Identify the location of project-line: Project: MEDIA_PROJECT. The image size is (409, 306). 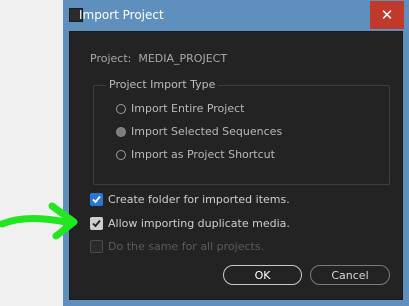
(158, 58).